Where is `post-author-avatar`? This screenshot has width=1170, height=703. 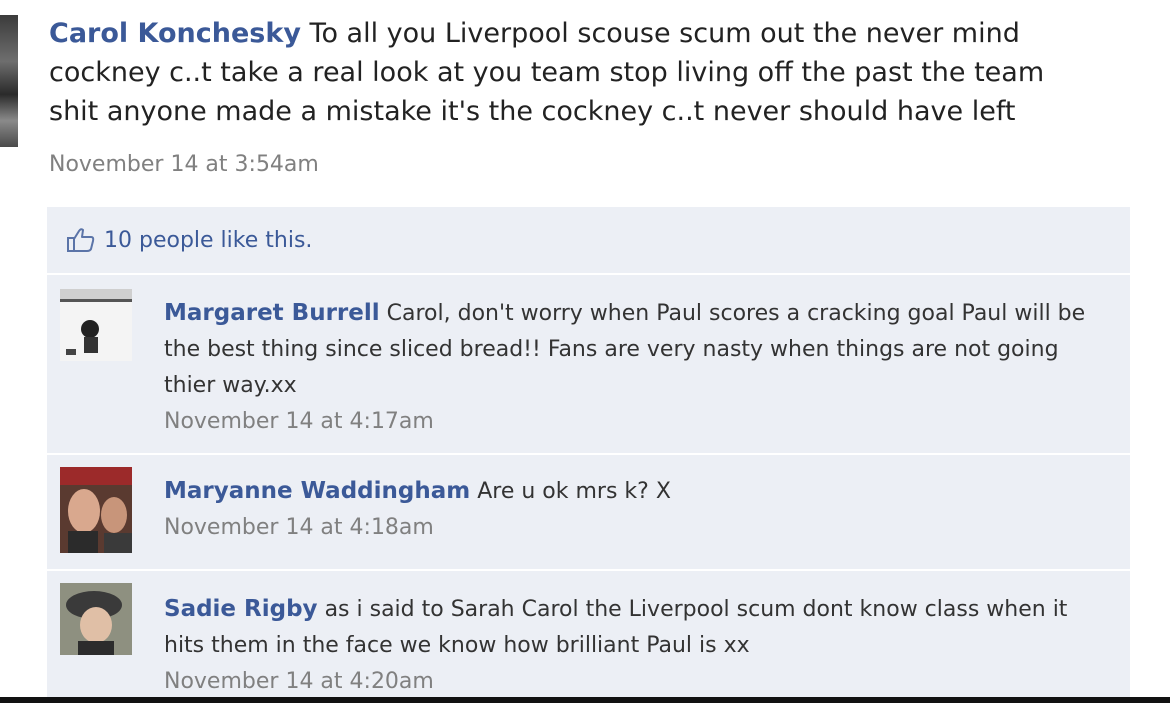 post-author-avatar is located at coordinates (9, 81).